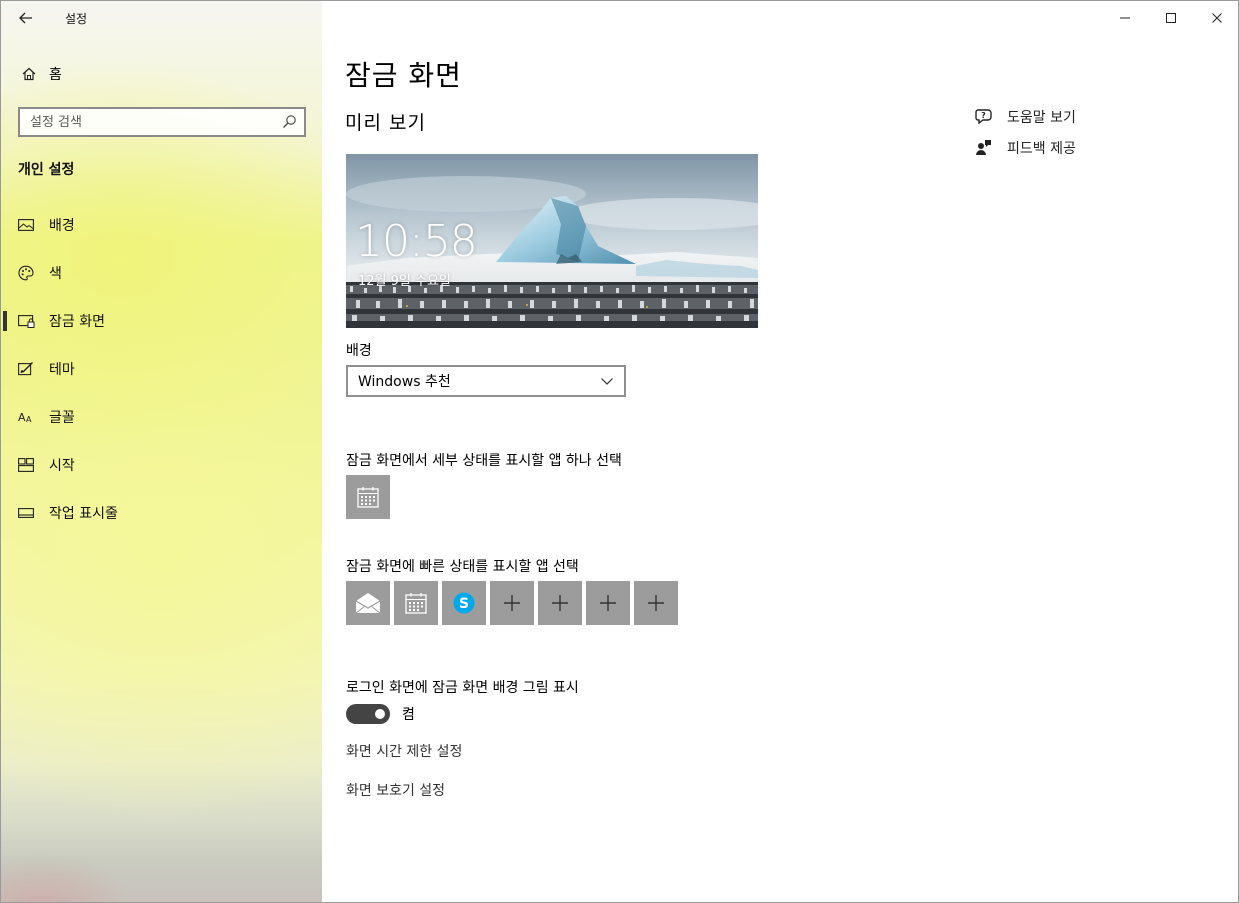 Image resolution: width=1239 pixels, height=903 pixels. What do you see at coordinates (150, 122) in the screenshot?
I see `search-input` at bounding box center [150, 122].